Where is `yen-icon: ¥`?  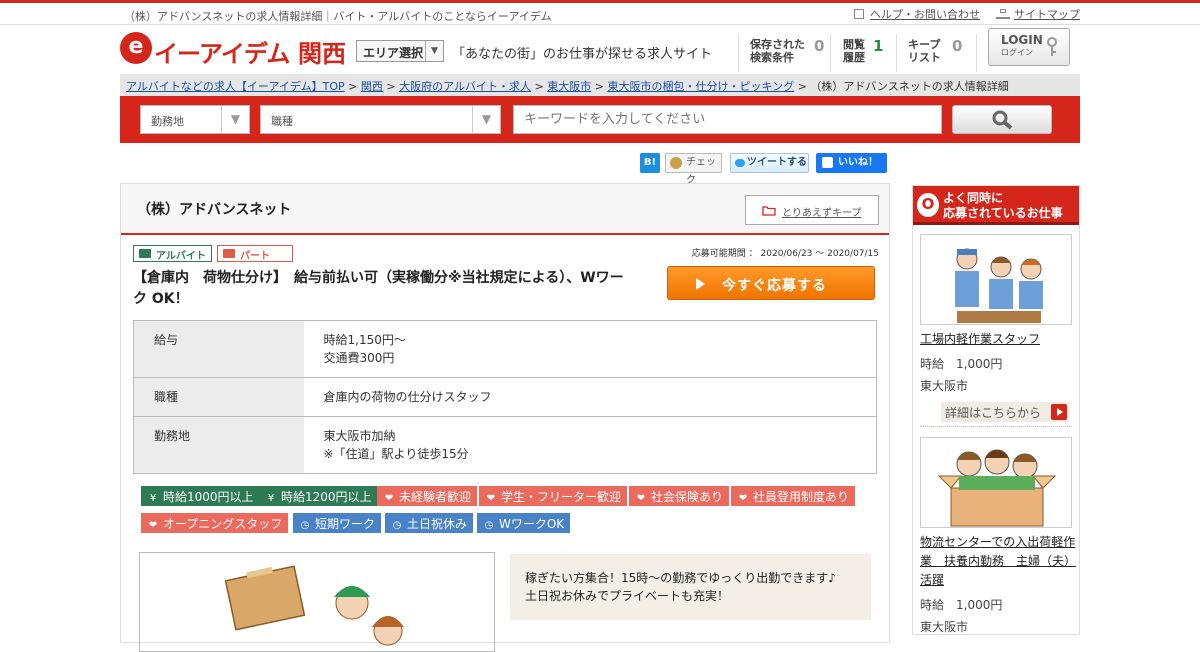 yen-icon: ¥ is located at coordinates (153, 498).